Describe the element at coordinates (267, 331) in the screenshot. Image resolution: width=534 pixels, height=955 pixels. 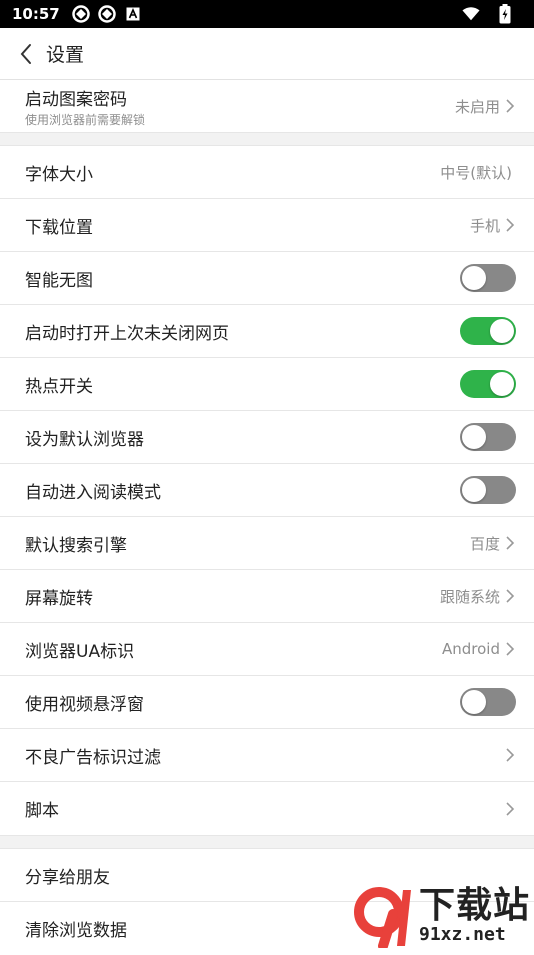
I see `setting-restore-tabs: 启动时打开上次未关闭网页` at that location.